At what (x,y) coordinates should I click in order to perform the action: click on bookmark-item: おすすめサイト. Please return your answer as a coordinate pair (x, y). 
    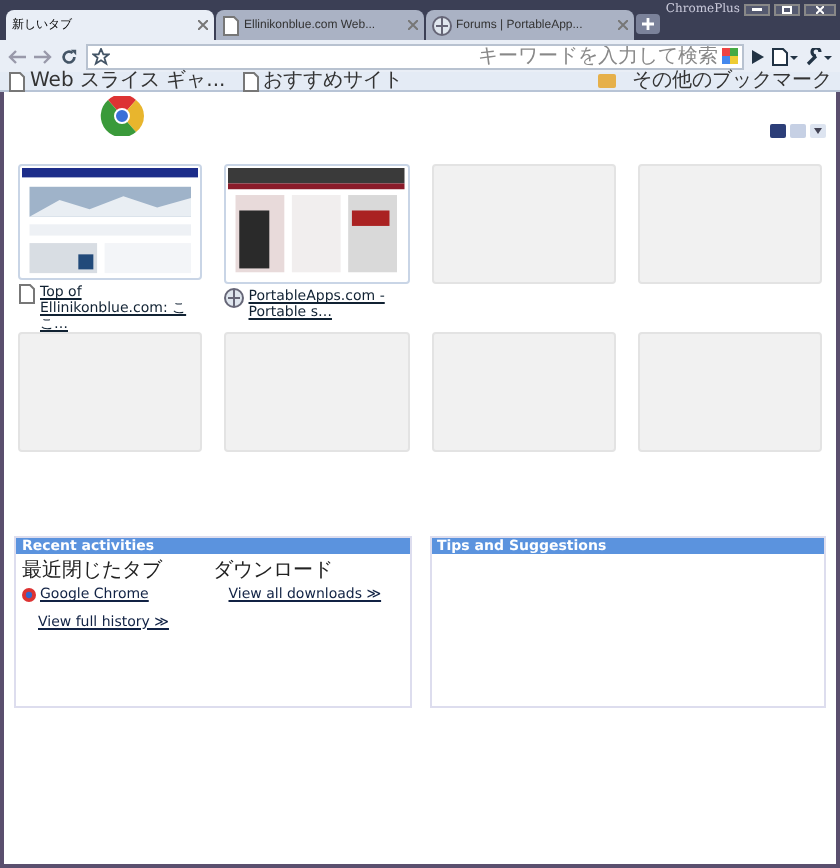
    Looking at the image, I should click on (322, 81).